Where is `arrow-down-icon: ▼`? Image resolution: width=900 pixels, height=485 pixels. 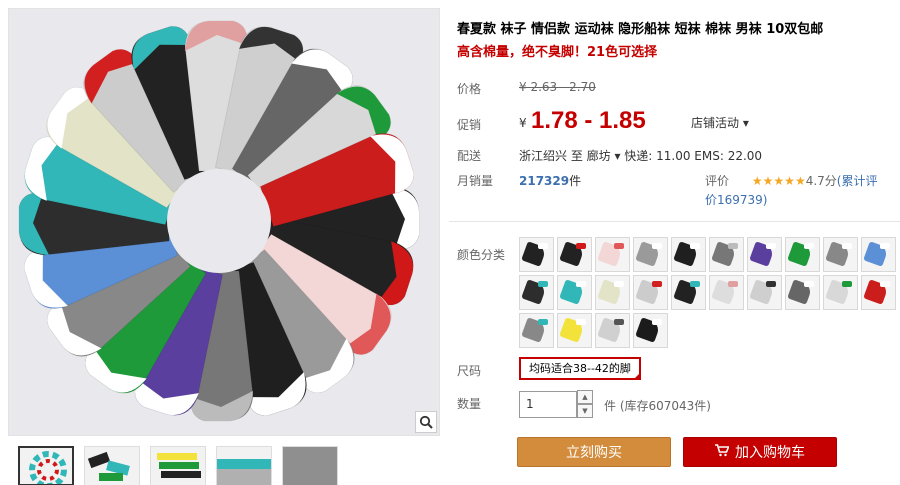
arrow-down-icon: ▼ is located at coordinates (585, 411).